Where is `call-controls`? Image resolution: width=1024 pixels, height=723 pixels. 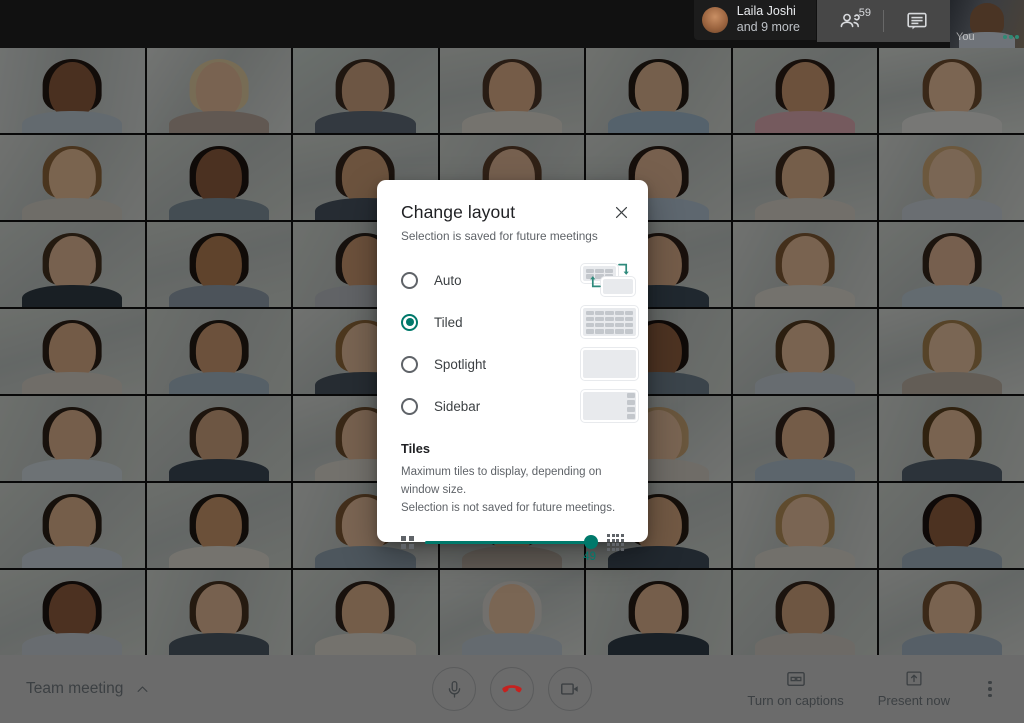 call-controls is located at coordinates (512, 689).